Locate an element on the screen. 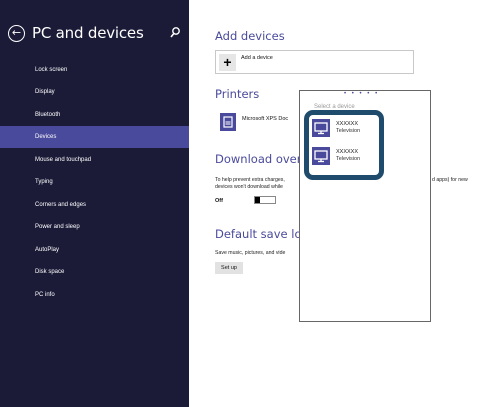 Image resolution: width=480 pixels, height=407 pixels. device-list-highlight: XXXXXX Television XXXXXX Television is located at coordinates (344, 145).